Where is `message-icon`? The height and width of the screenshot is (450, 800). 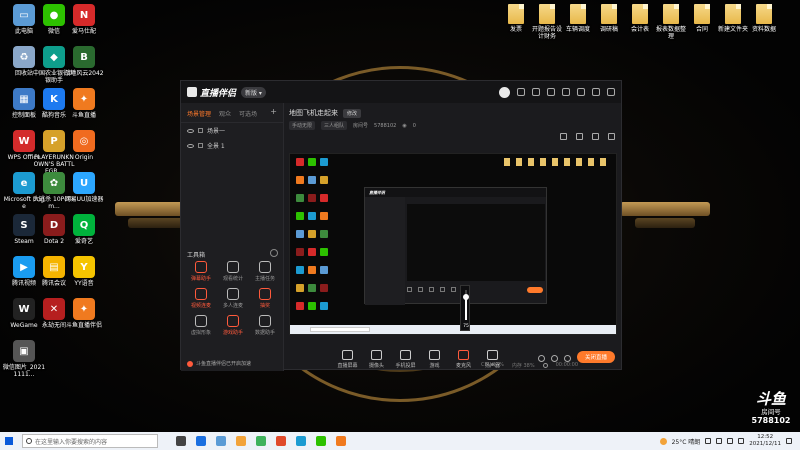
message-icon is located at coordinates (521, 92).